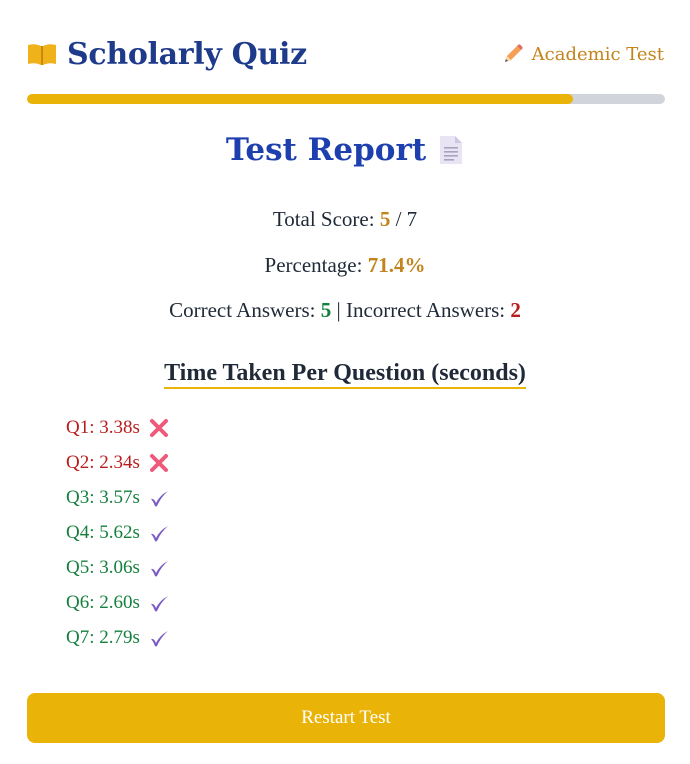 The image size is (690, 764). Describe the element at coordinates (513, 54) in the screenshot. I see `pencil-icon` at that location.